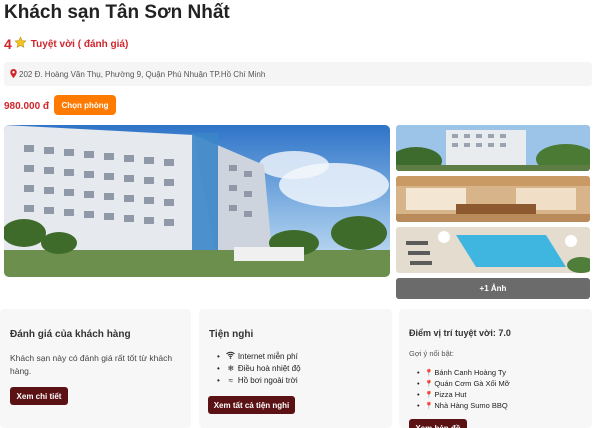 Image resolution: width=605 pixels, height=428 pixels. I want to click on hotel-name: Khách sạn Tân Sơn Nhất, so click(117, 12).